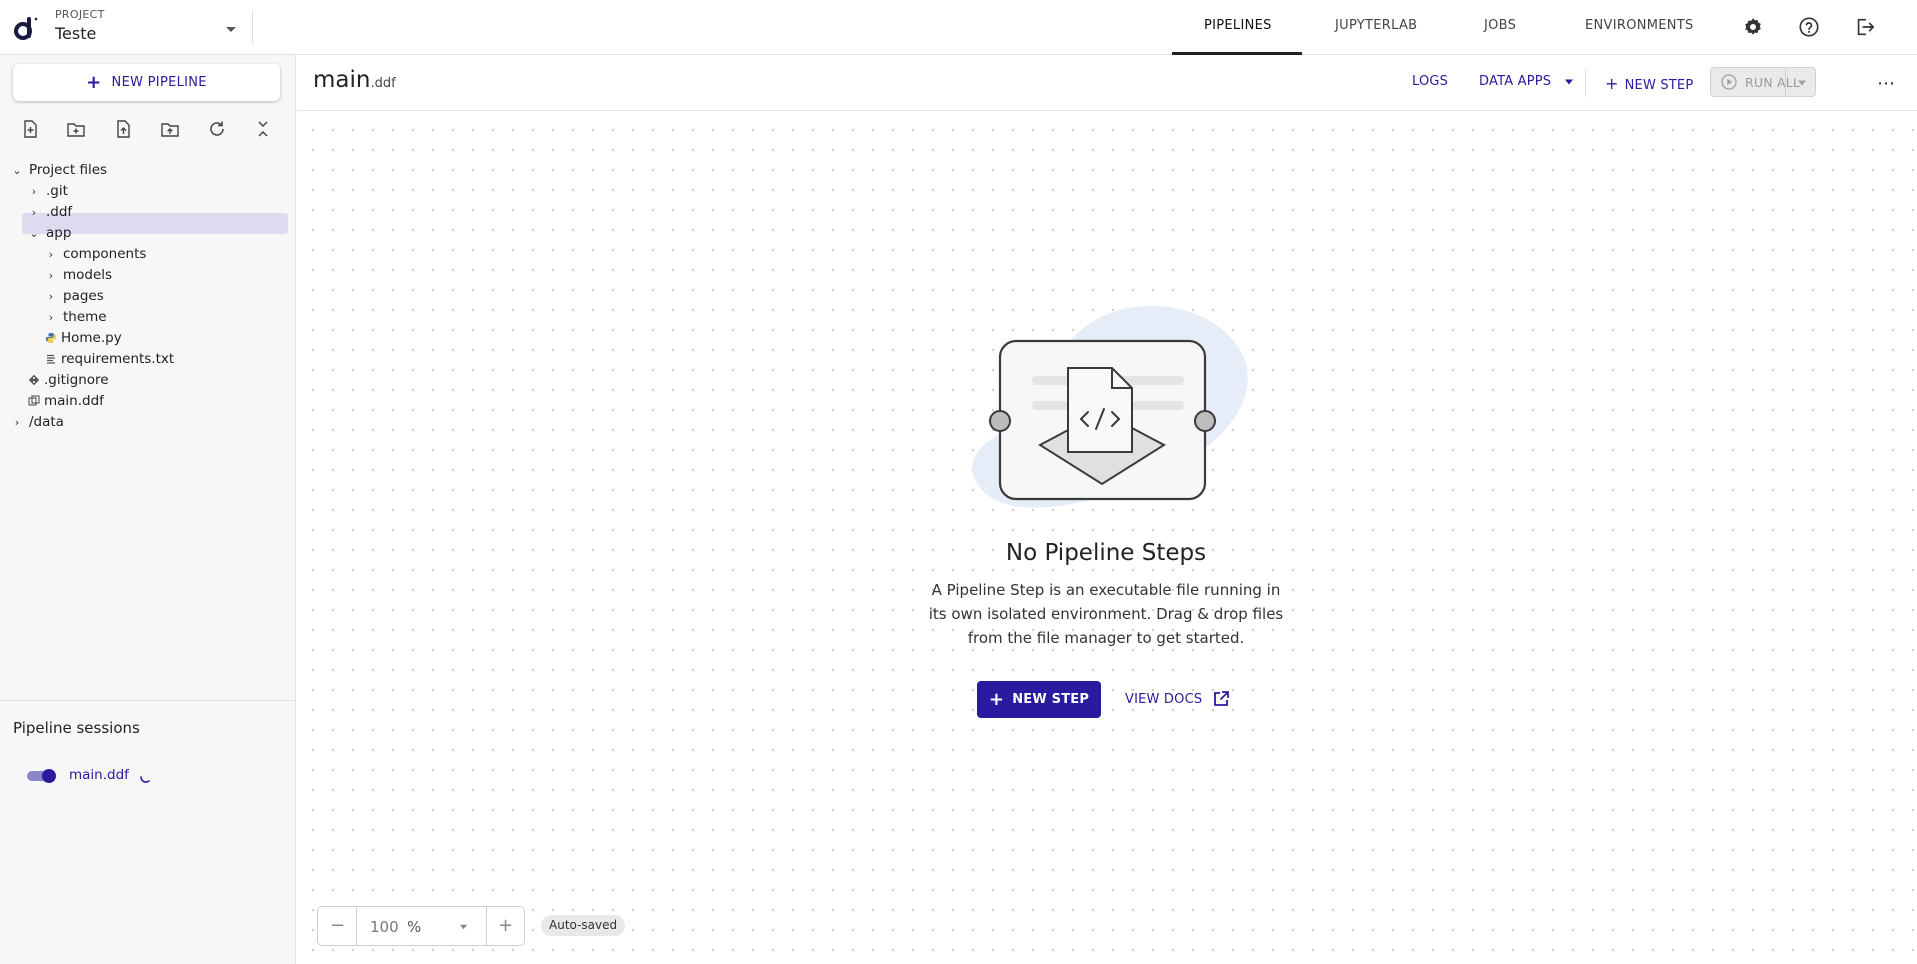  Describe the element at coordinates (1164, 699) in the screenshot. I see `view-docs-label: VIEW DOCS` at that location.